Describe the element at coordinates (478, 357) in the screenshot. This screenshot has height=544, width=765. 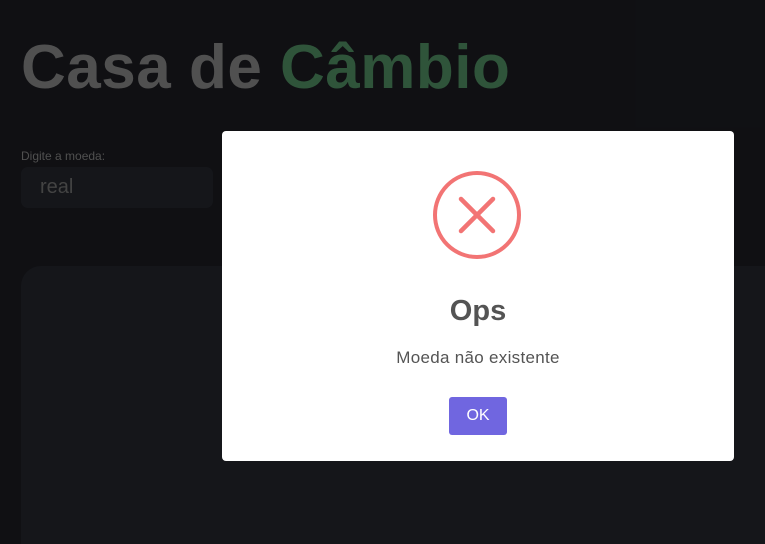
I see `dialog-message: Moeda não existente` at that location.